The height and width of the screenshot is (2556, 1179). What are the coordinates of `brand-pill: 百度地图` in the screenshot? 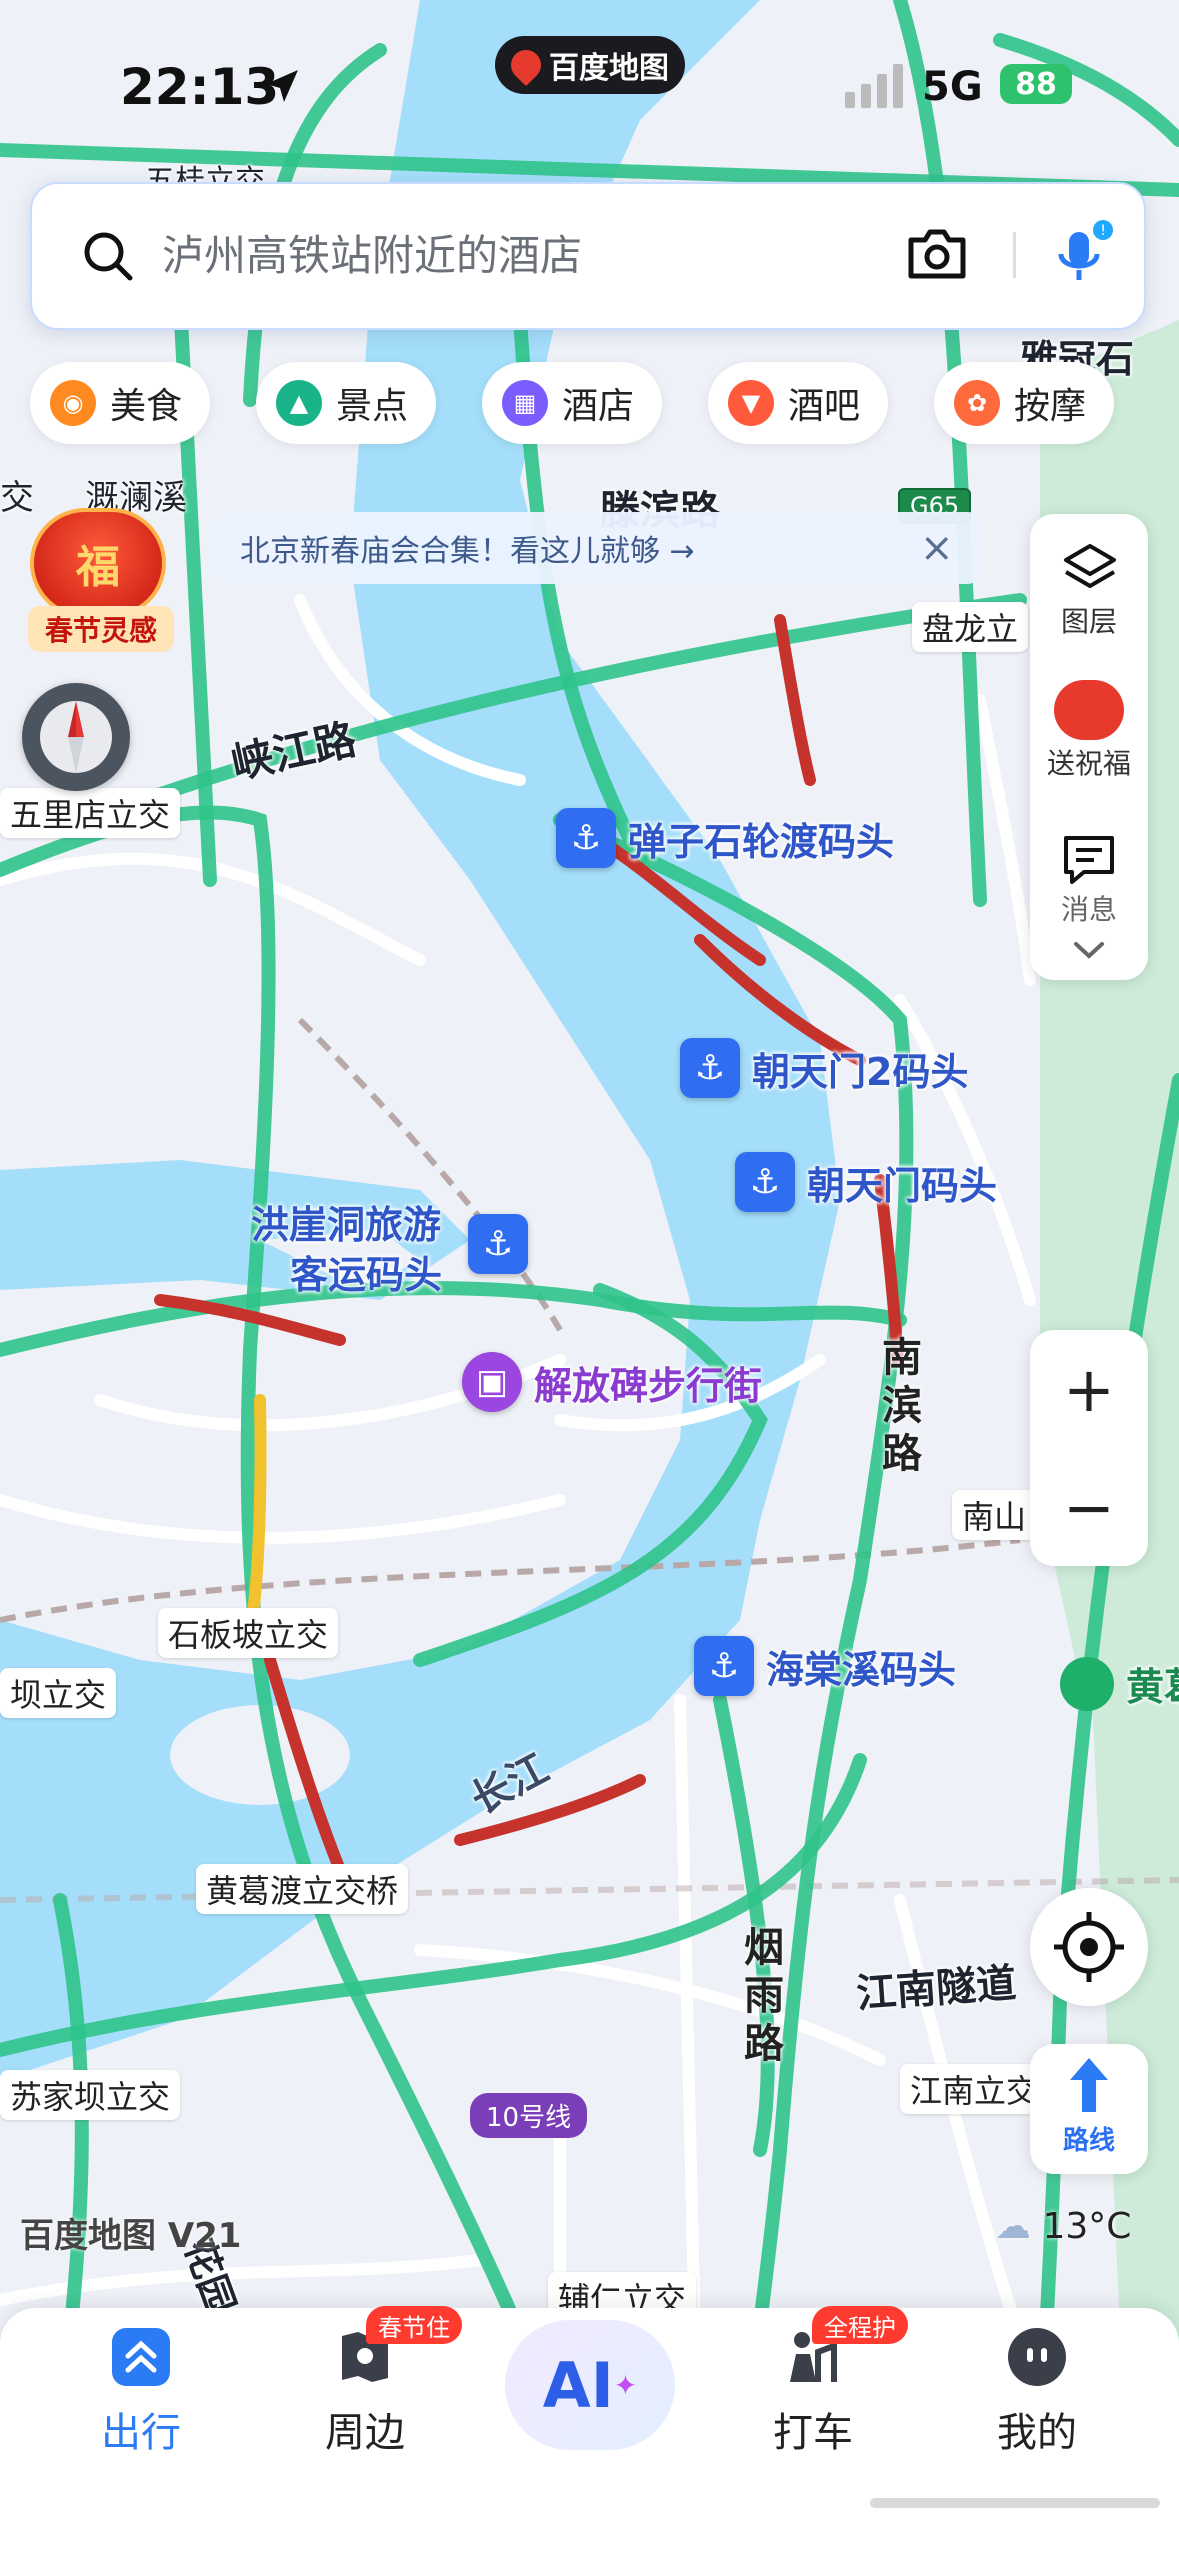 It's located at (590, 65).